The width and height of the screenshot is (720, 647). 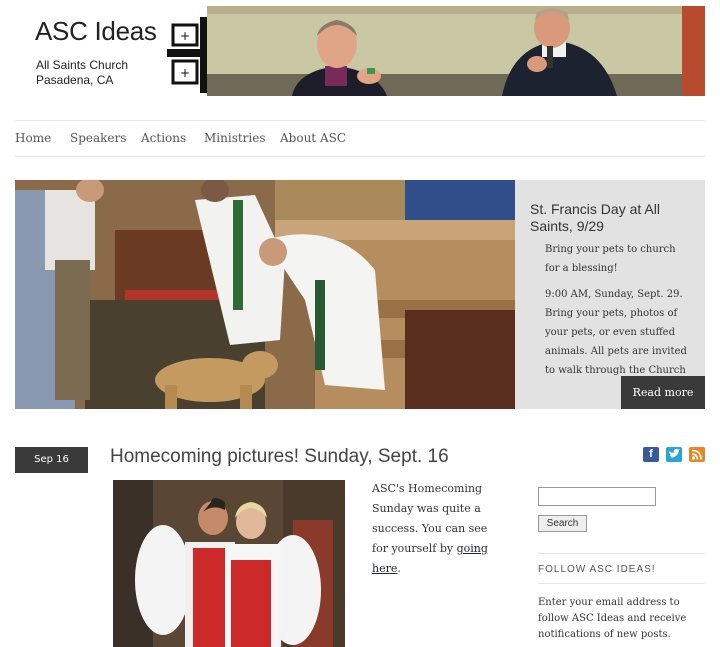 What do you see at coordinates (562, 523) in the screenshot?
I see `search-button: Search` at bounding box center [562, 523].